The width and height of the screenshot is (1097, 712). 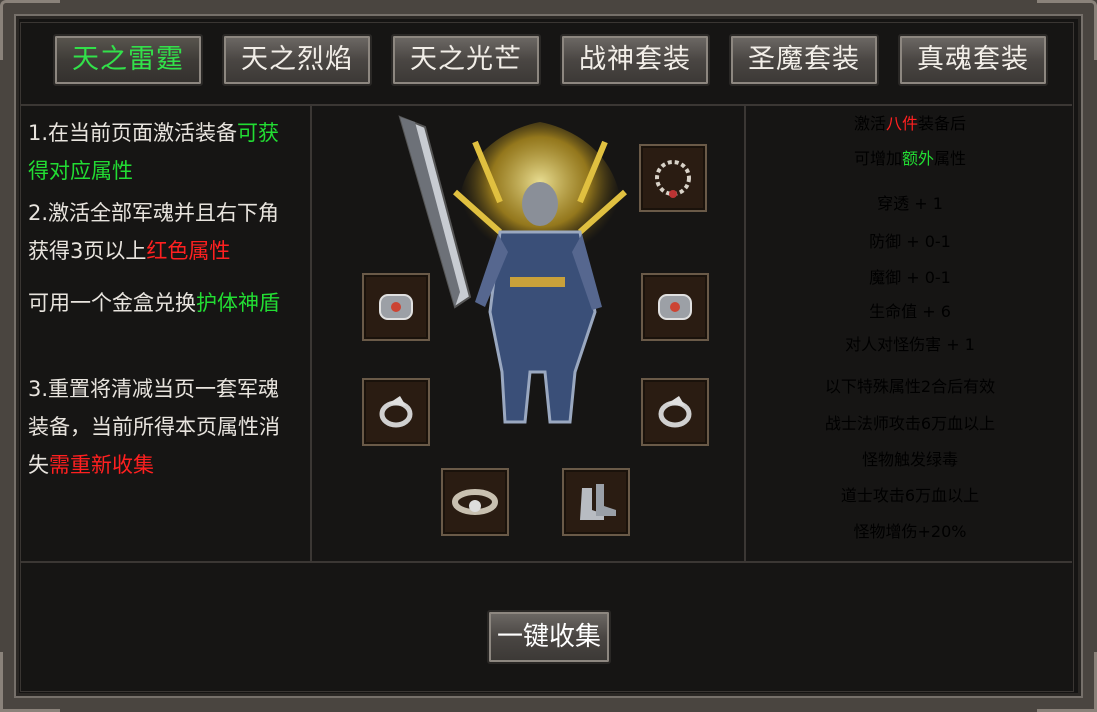 I want to click on boots-slot, so click(x=596, y=502).